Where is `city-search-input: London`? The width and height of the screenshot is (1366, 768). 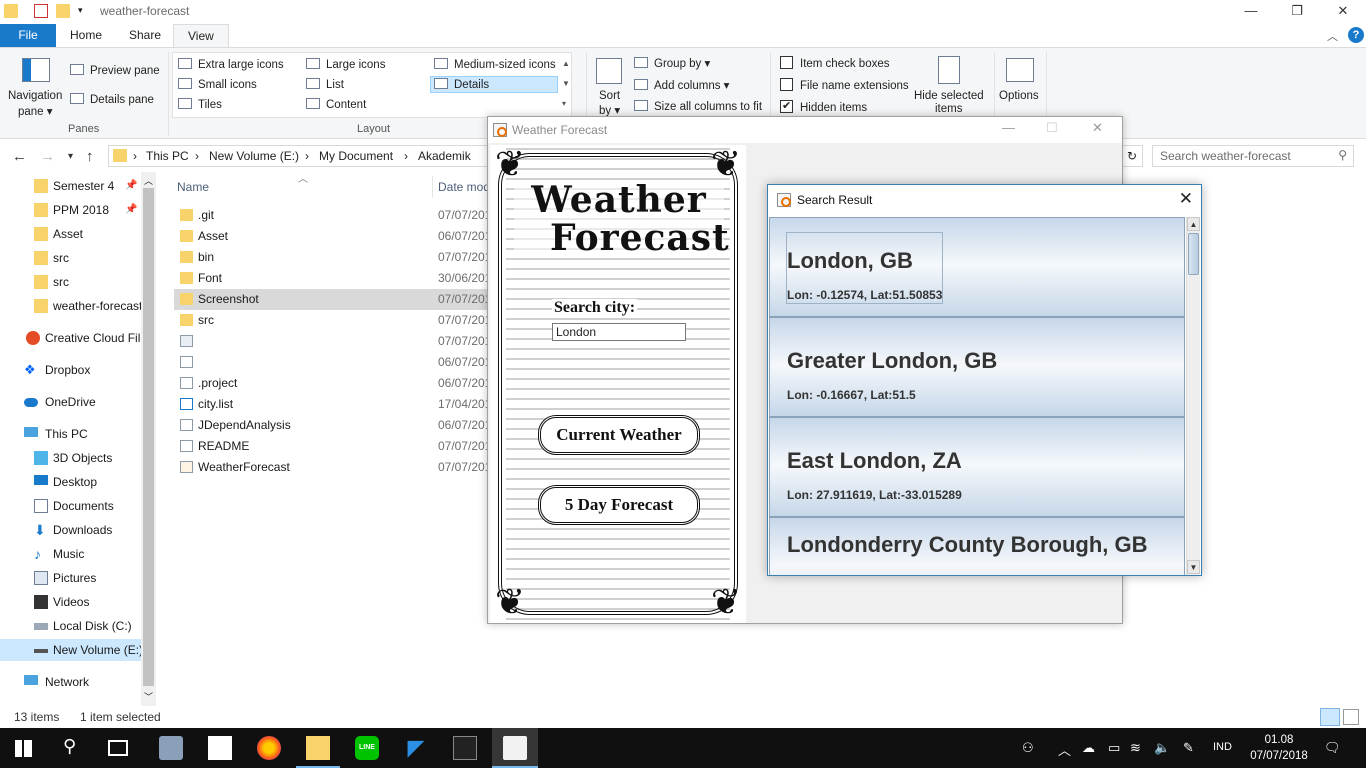 city-search-input: London is located at coordinates (619, 332).